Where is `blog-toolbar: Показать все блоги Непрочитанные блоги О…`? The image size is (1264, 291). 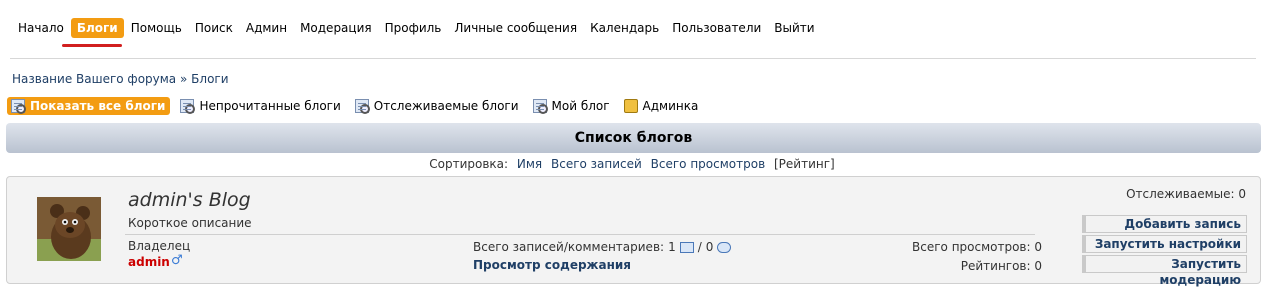
blog-toolbar: Показать все блоги Непрочитанные блоги О… is located at coordinates (359, 106).